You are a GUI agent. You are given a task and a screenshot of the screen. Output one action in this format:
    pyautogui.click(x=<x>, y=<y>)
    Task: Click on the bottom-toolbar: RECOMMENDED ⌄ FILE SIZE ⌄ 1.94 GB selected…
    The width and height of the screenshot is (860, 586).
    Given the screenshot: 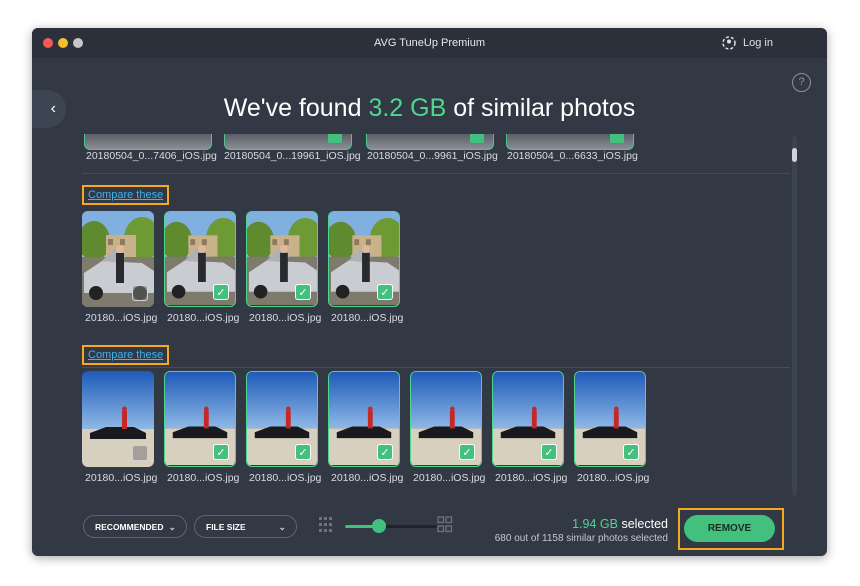 What is the action you would take?
    pyautogui.click(x=429, y=529)
    